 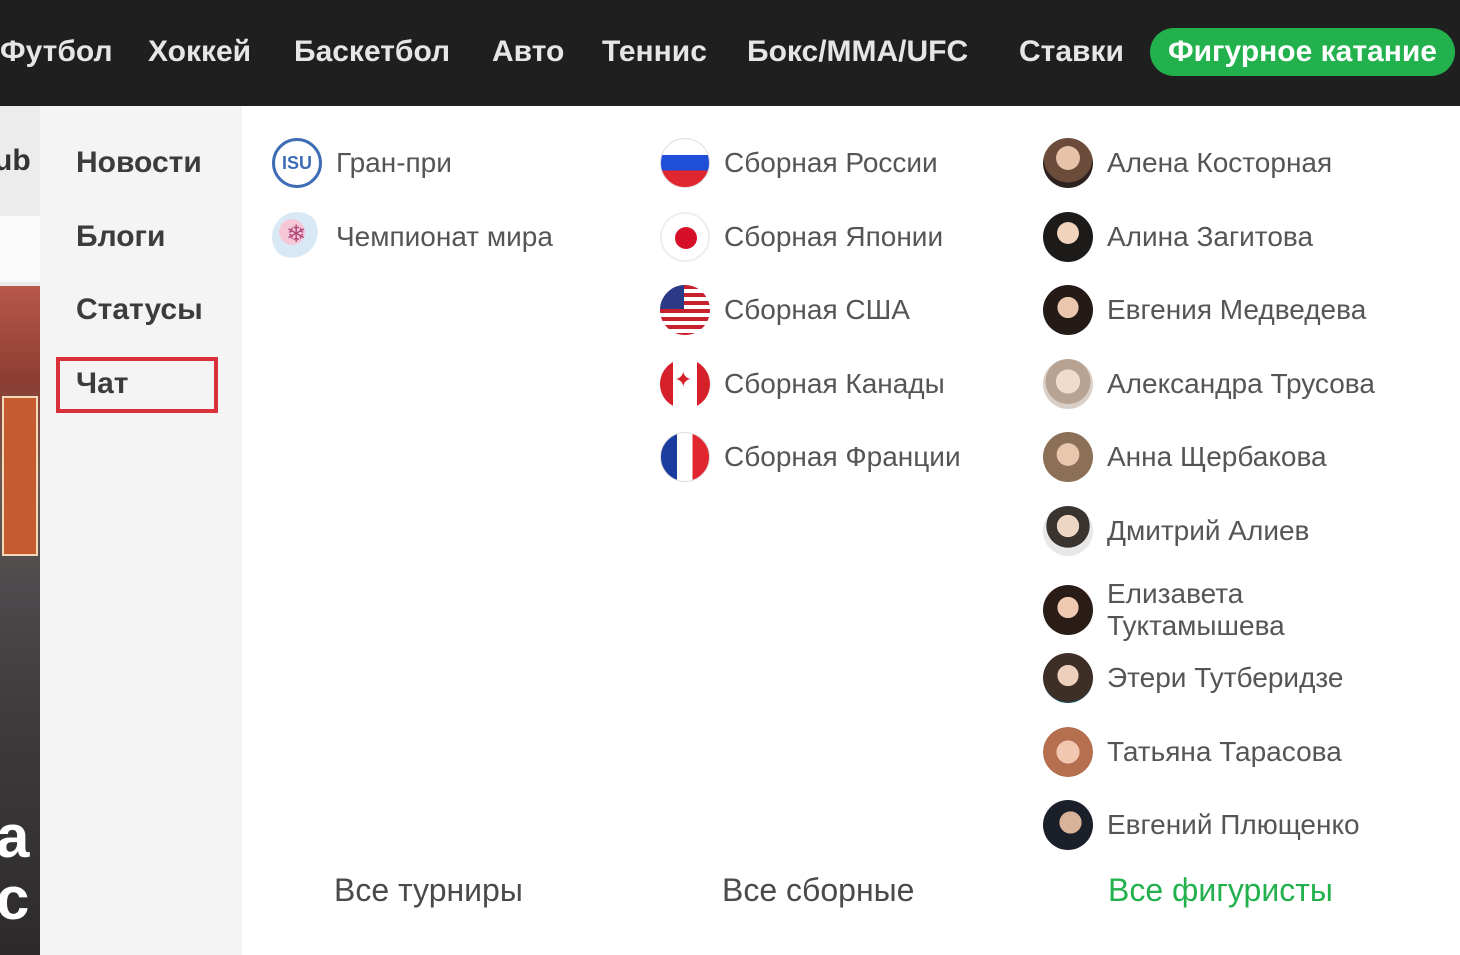 I want to click on skater-label: Александра Трусова, so click(x=1241, y=383).